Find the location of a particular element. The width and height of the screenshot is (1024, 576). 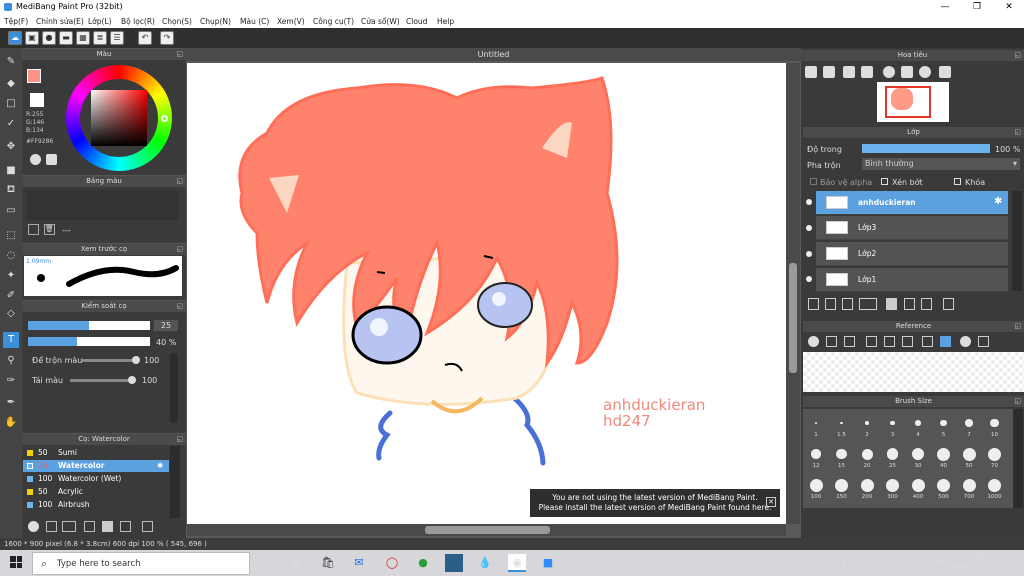

palette-icon is located at coordinates (35, 159).